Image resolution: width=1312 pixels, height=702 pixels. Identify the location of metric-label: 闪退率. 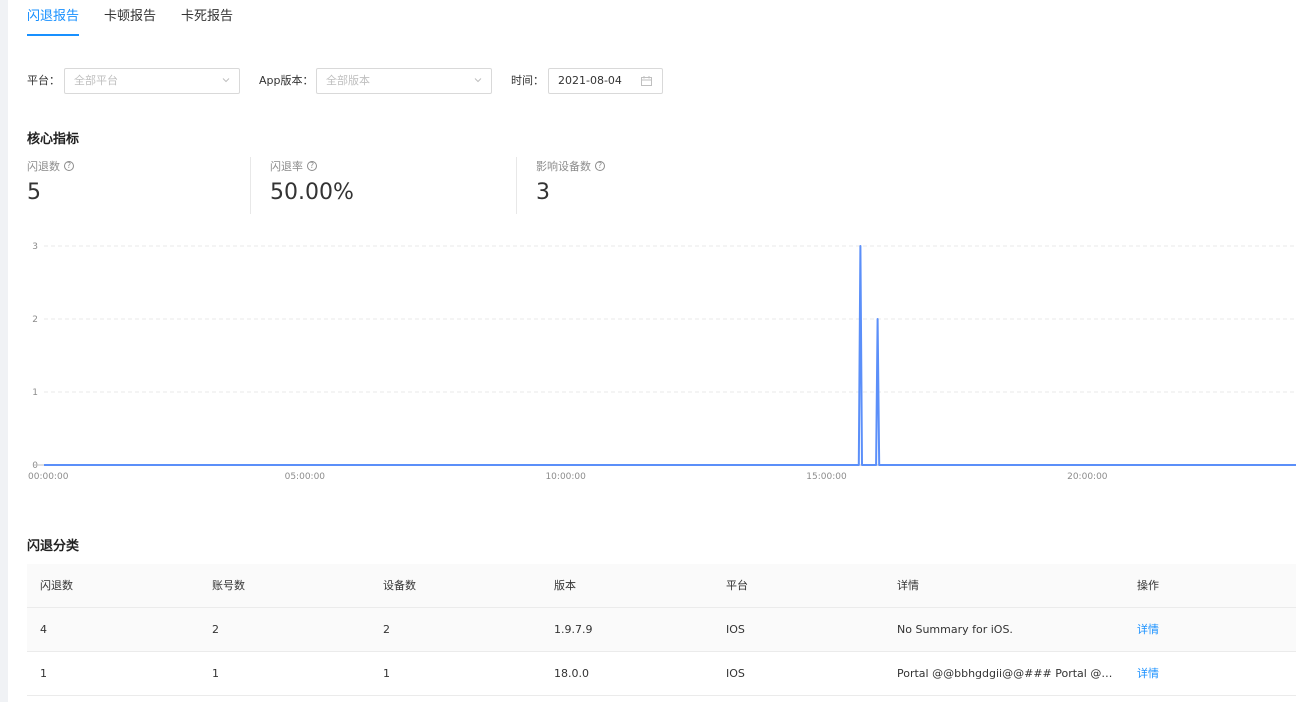
(286, 166).